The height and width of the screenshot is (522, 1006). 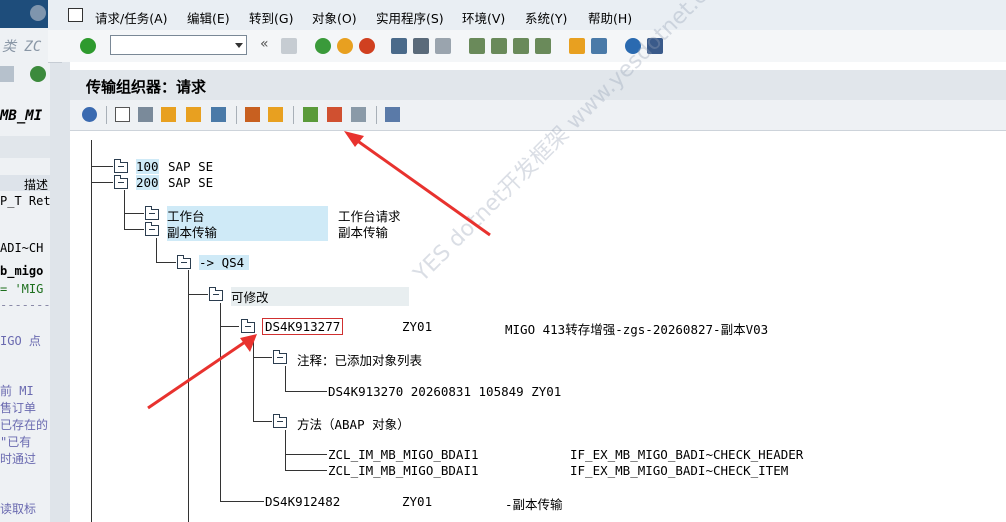 I want to click on arrow-to-request, so click(x=198, y=374).